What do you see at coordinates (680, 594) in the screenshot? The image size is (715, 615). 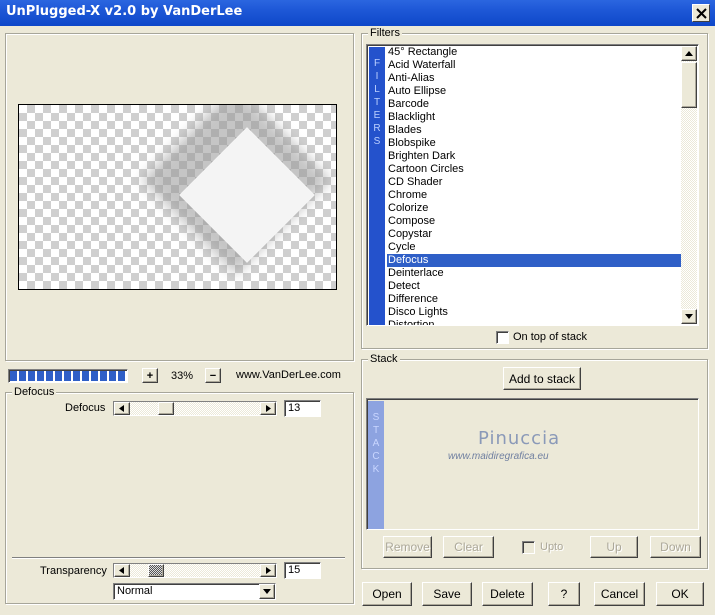 I see `ok-button: OK` at bounding box center [680, 594].